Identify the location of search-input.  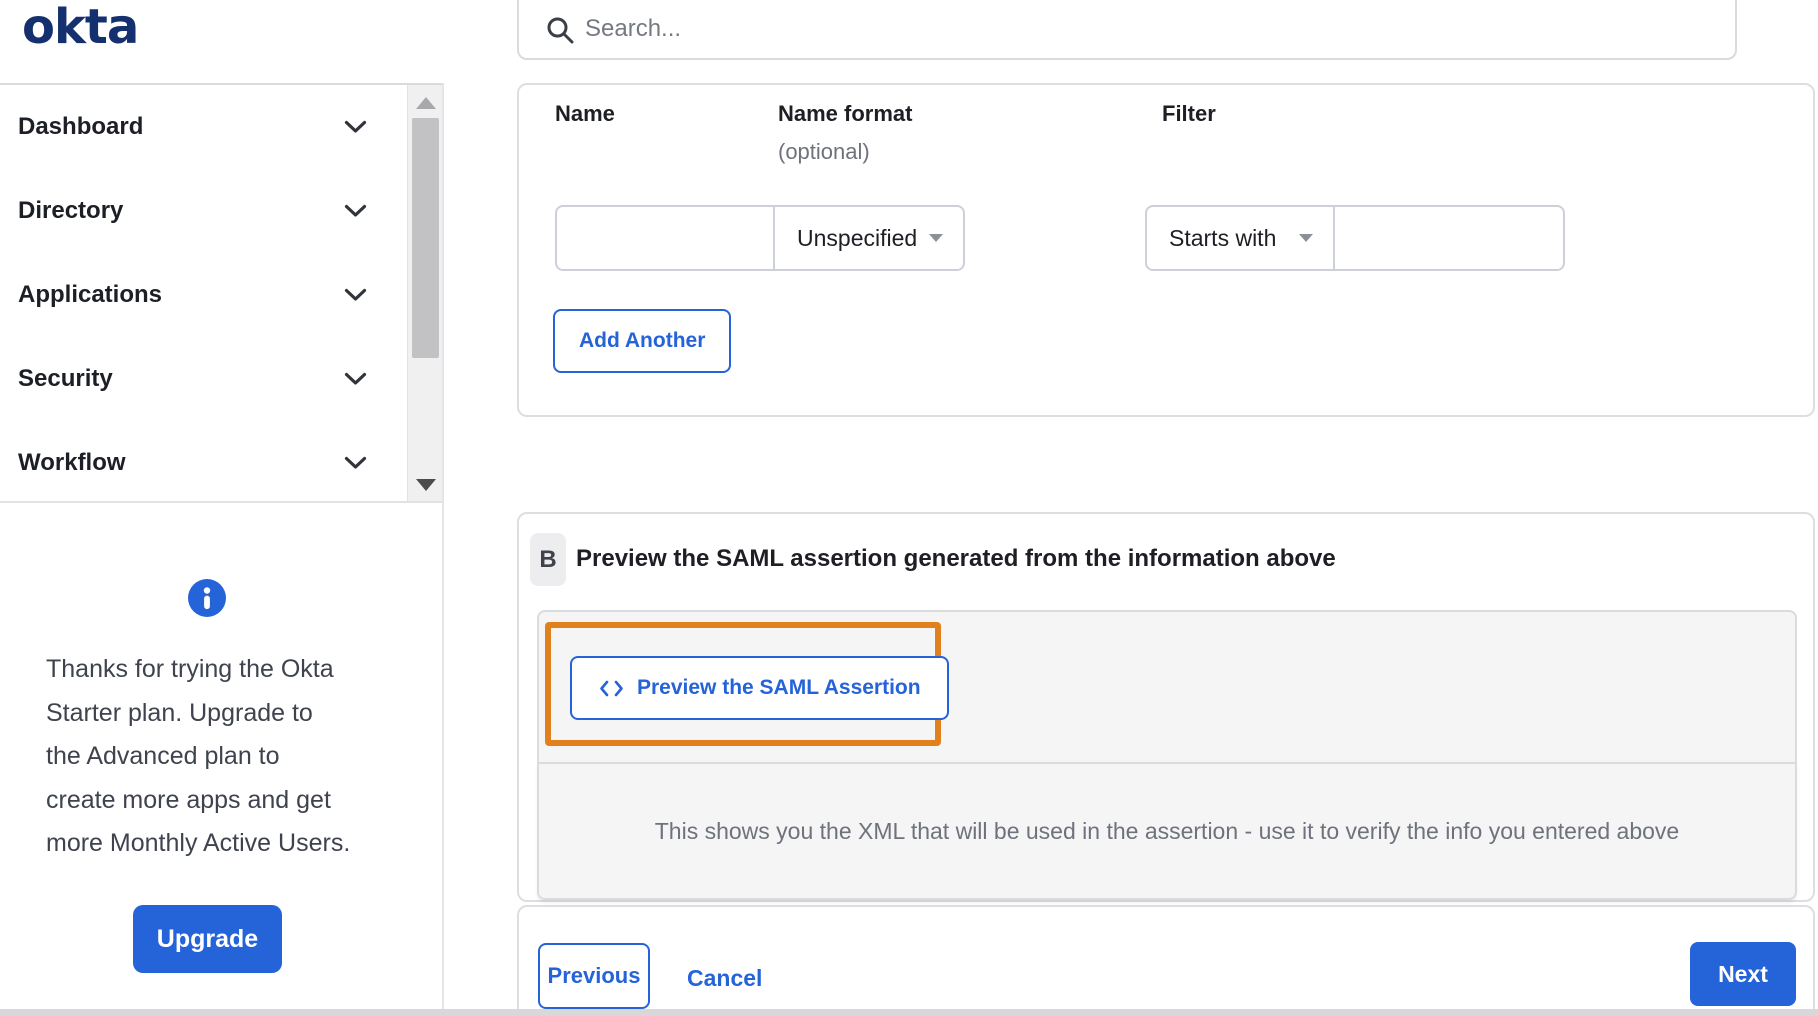
(1127, 29).